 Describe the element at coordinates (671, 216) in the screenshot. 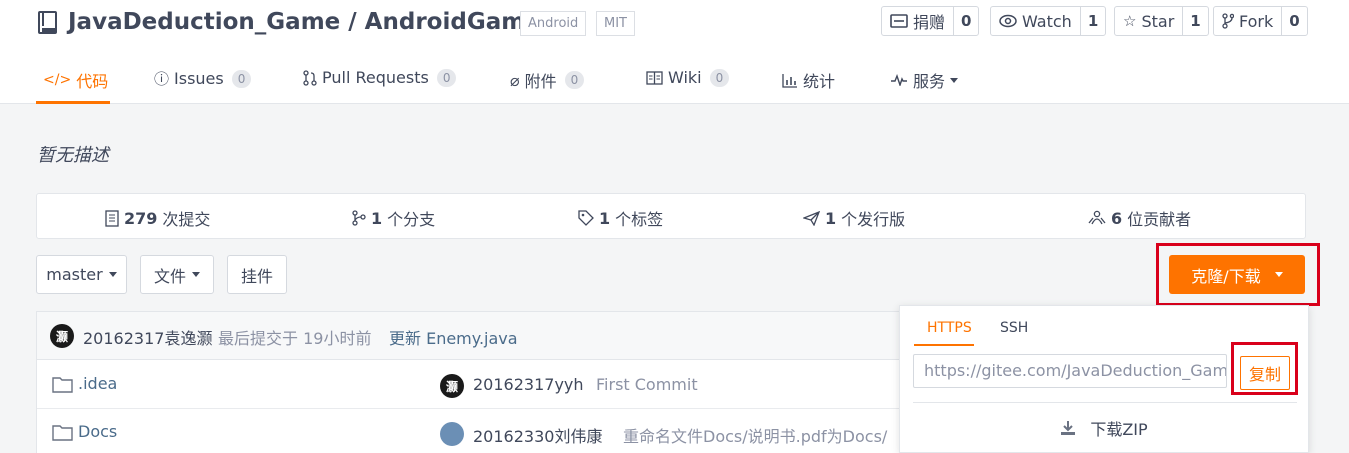

I see `repo-stats-bar: 279 次提交 1 个分支 1 个标签 1 个发行版 6 位贡献者` at that location.